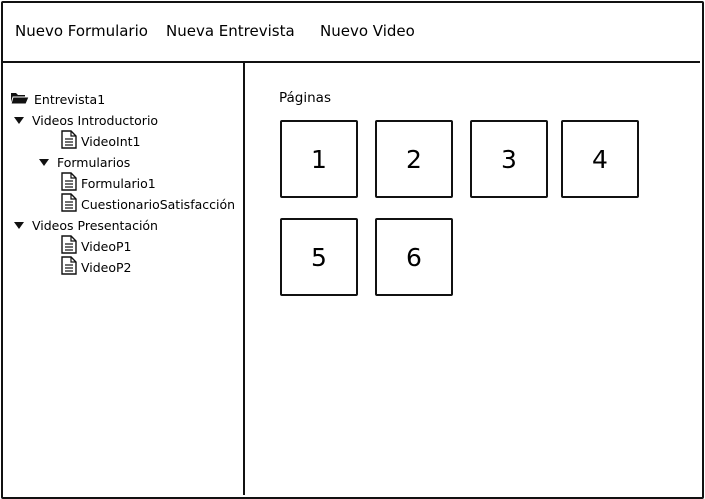 Image resolution: width=705 pixels, height=499 pixels. Describe the element at coordinates (158, 204) in the screenshot. I see `tree-node-label: CuestionarioSatisfacción` at that location.